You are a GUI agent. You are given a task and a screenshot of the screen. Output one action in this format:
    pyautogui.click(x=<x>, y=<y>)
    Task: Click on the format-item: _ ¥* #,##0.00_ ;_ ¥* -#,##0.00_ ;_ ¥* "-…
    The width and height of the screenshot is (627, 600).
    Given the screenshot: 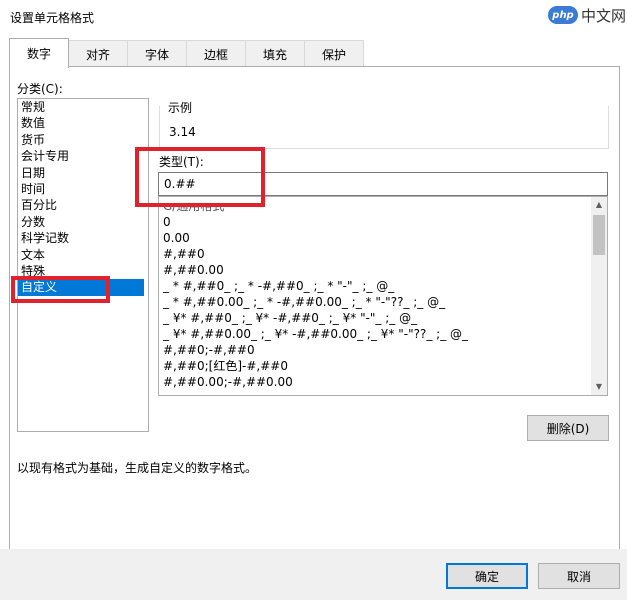 What is the action you would take?
    pyautogui.click(x=315, y=334)
    